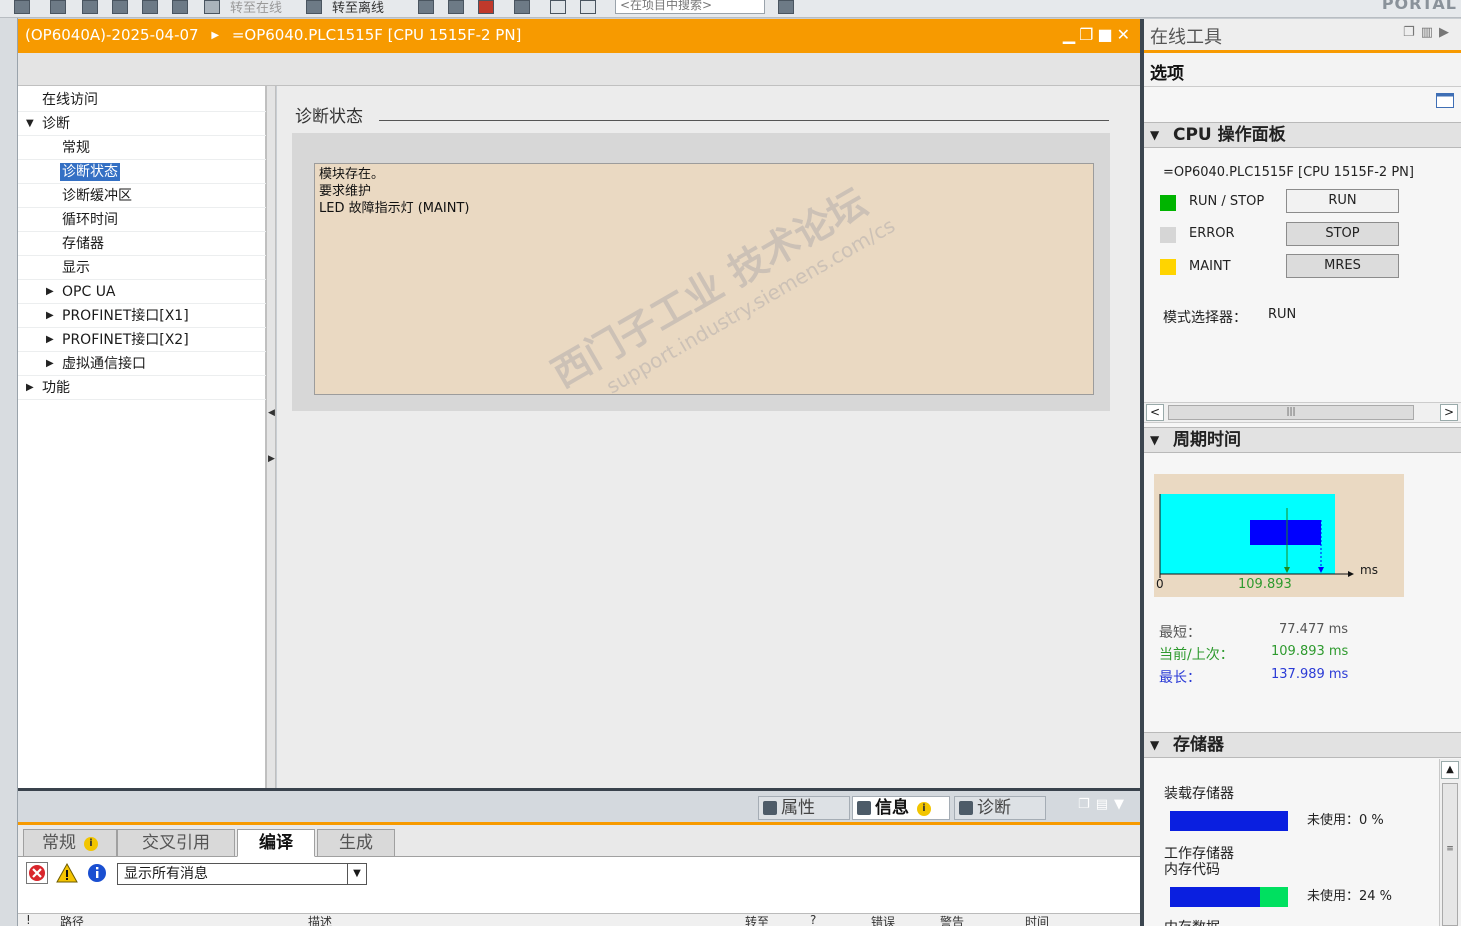 The width and height of the screenshot is (1461, 926). I want to click on tools-icon, so click(522, 7).